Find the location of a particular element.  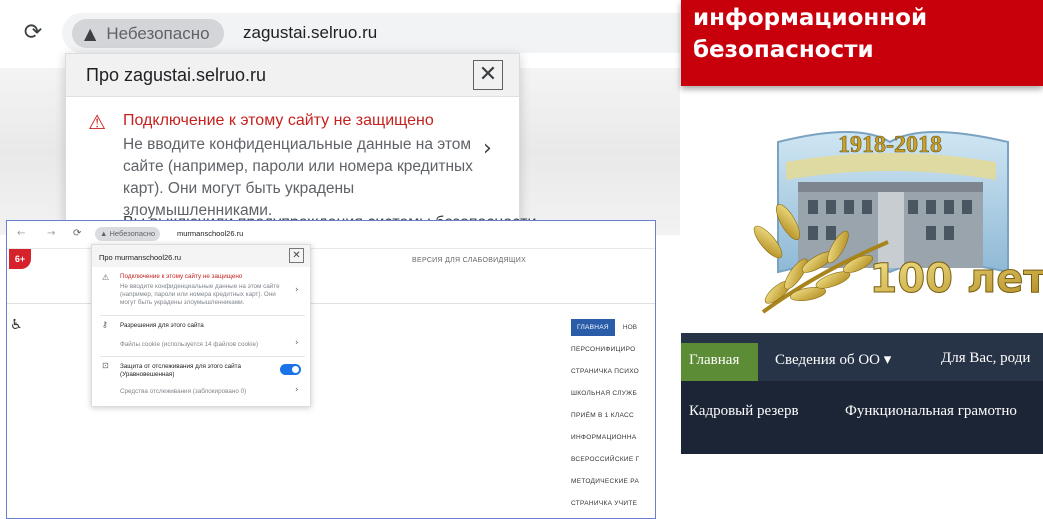

menu-item: СТРАНИЧКА УЧИТЕ is located at coordinates (613, 509).